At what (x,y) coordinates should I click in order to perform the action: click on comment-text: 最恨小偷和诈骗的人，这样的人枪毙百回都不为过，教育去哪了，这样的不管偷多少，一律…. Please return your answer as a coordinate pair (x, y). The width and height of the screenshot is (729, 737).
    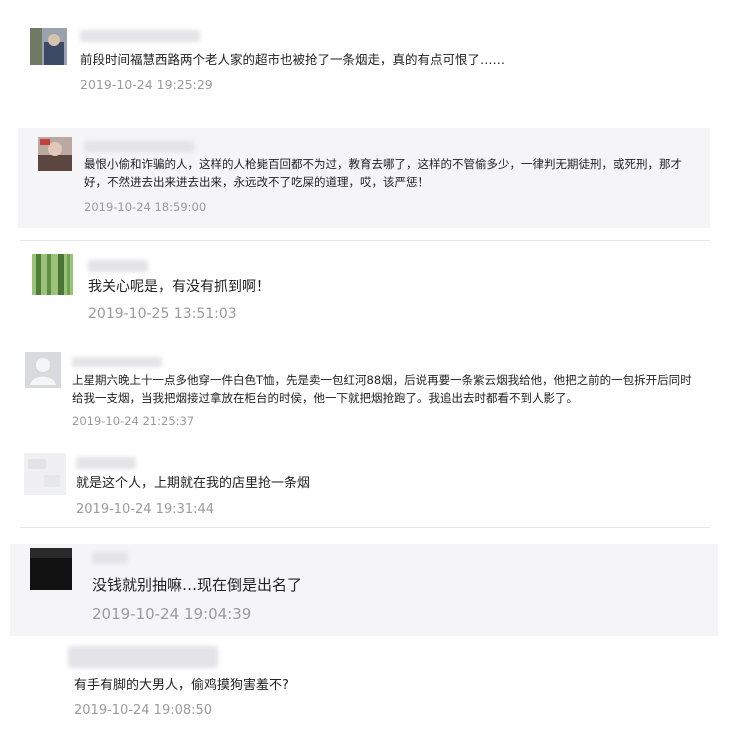
    Looking at the image, I should click on (383, 173).